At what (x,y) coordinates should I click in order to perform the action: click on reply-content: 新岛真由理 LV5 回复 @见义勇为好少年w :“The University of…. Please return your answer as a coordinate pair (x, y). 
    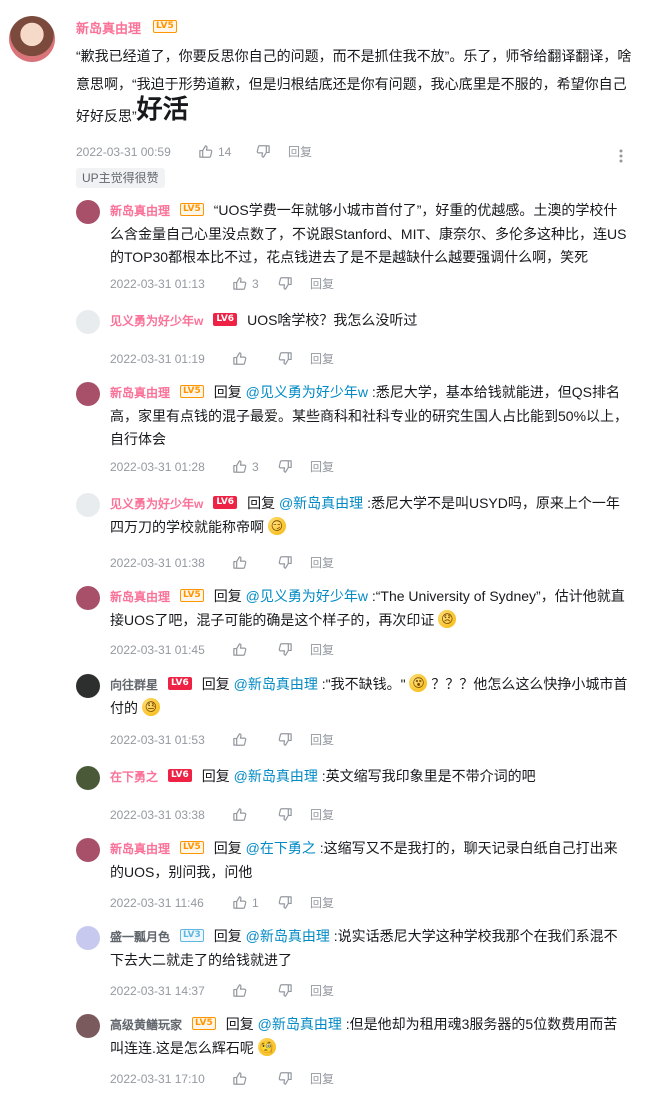
    Looking at the image, I should click on (370, 608).